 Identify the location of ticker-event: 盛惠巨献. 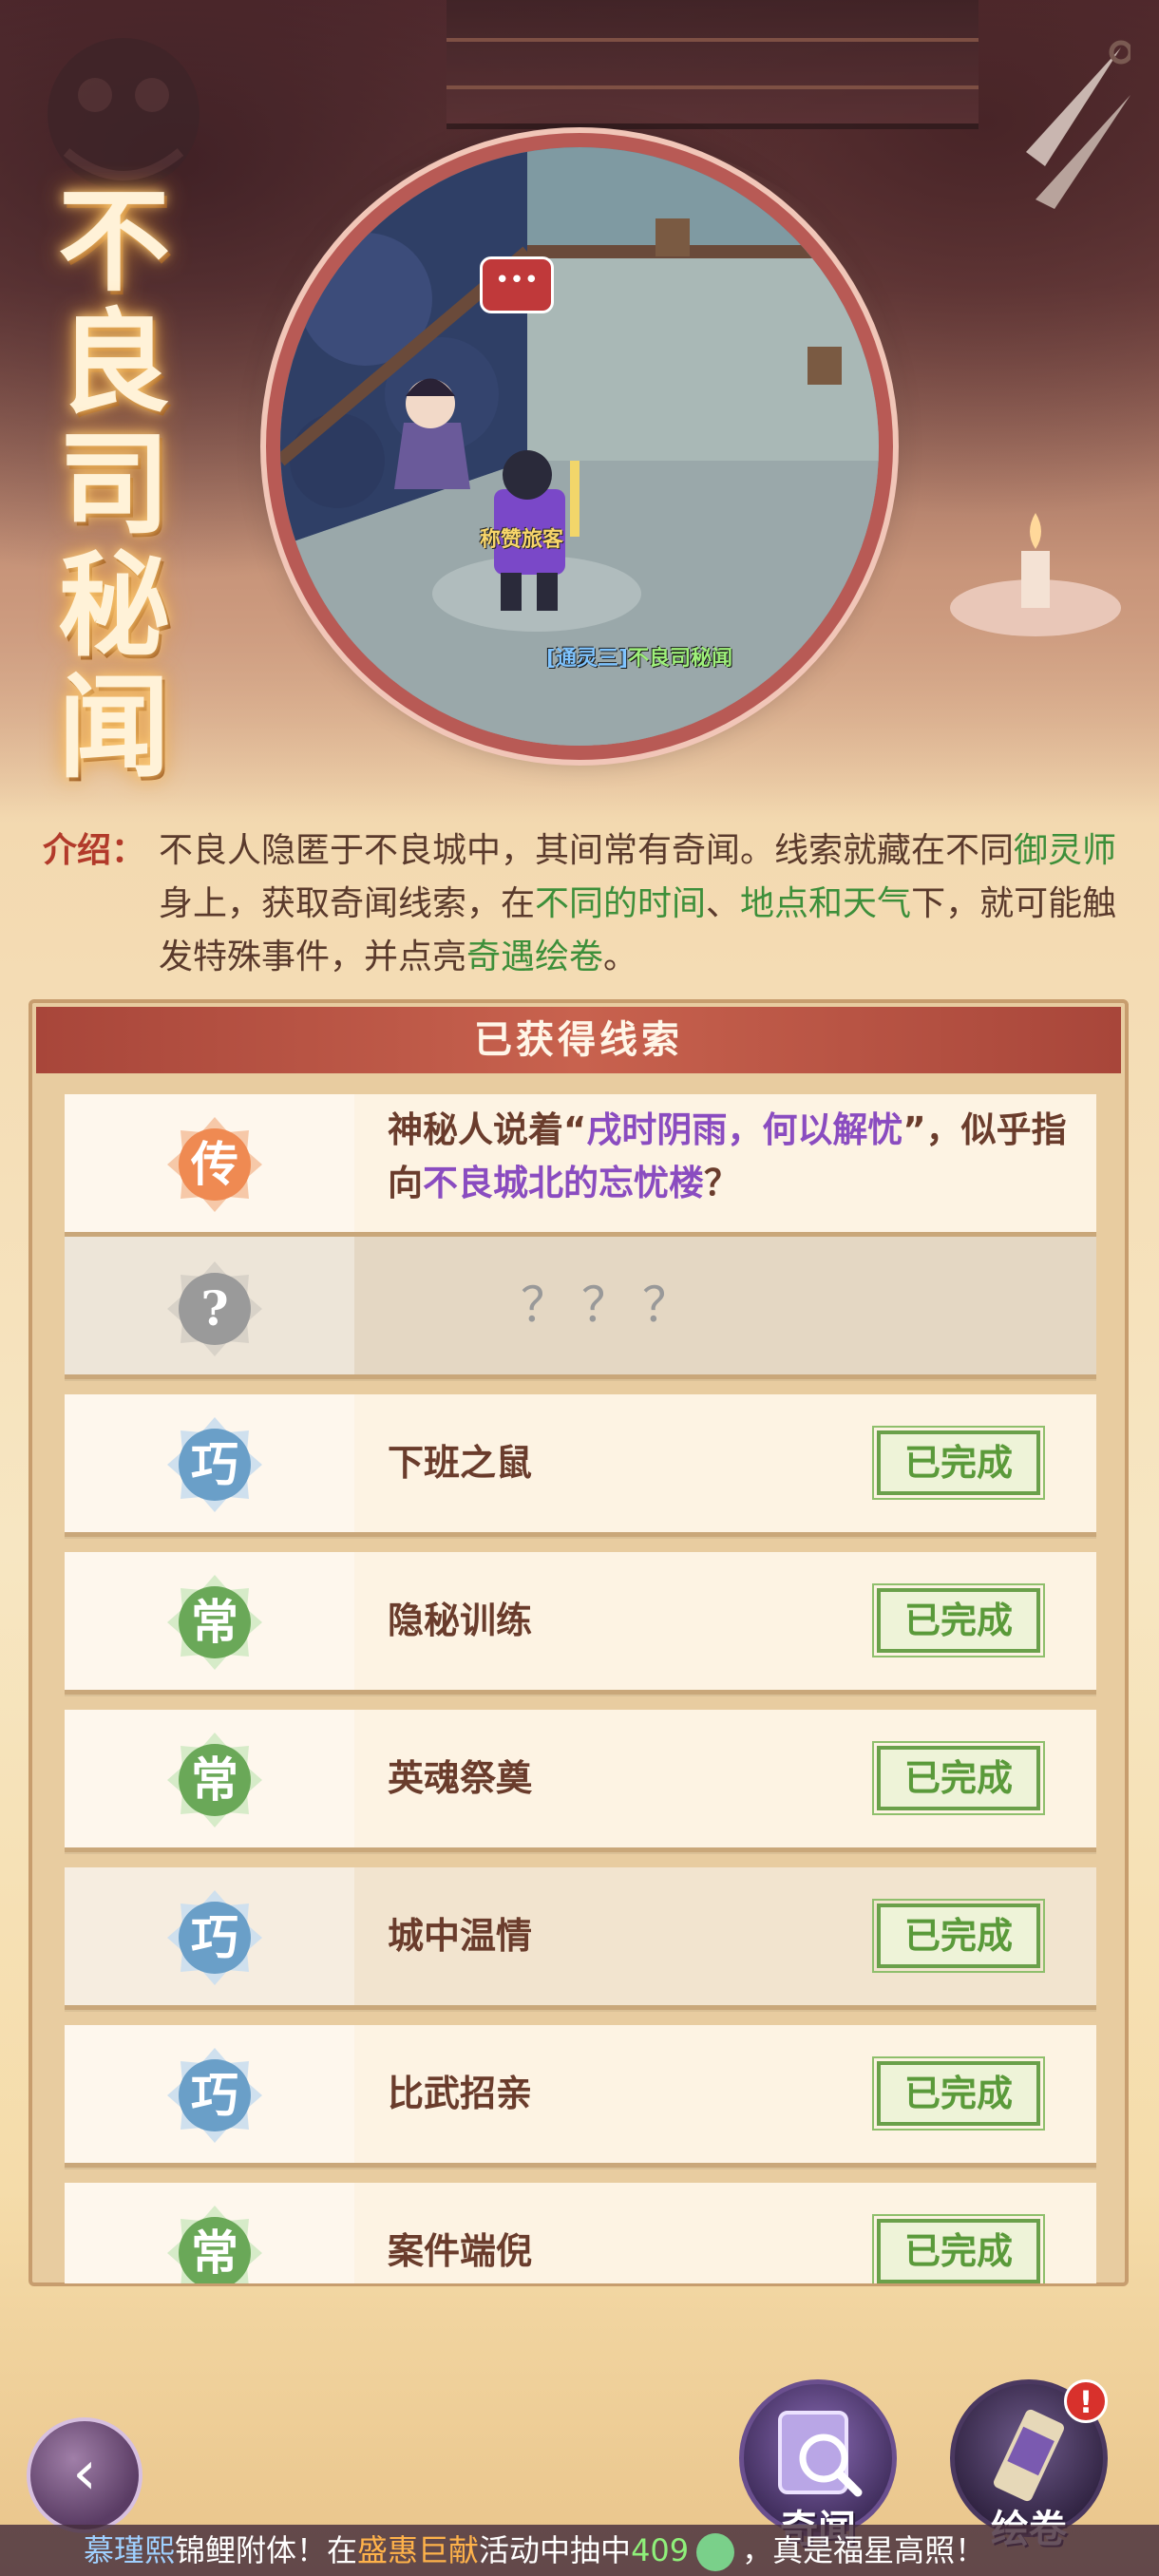
(418, 2550).